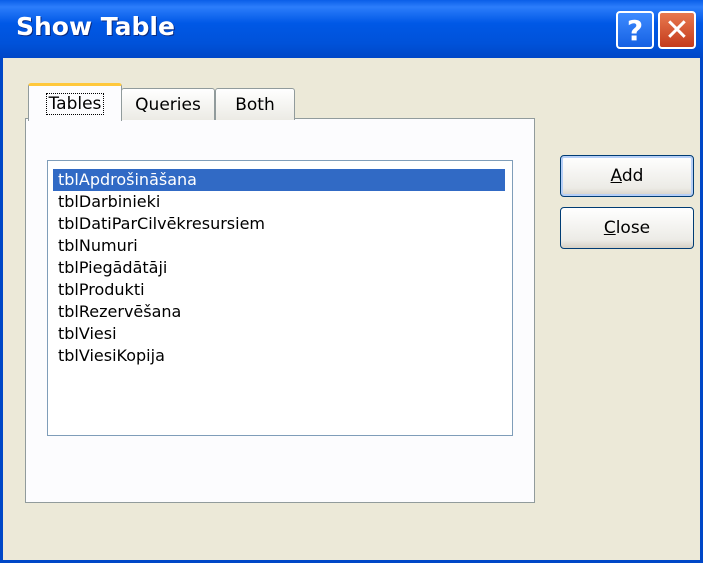 The height and width of the screenshot is (563, 703). What do you see at coordinates (279, 202) in the screenshot?
I see `list-item: tblDarbinieki` at bounding box center [279, 202].